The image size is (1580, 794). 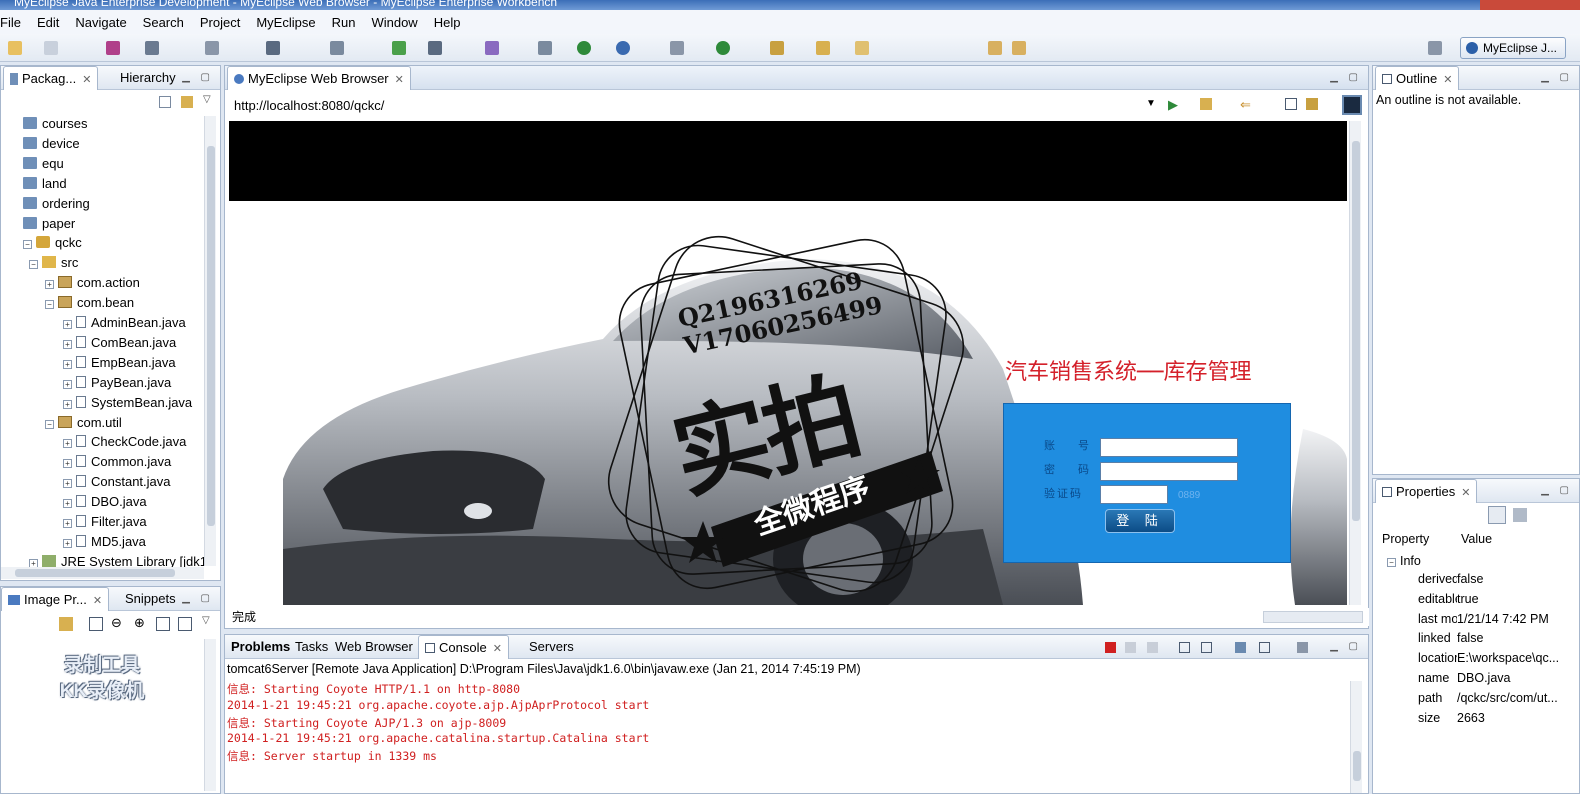 What do you see at coordinates (124, 323) in the screenshot?
I see `tree-item: + AdminBean.java` at bounding box center [124, 323].